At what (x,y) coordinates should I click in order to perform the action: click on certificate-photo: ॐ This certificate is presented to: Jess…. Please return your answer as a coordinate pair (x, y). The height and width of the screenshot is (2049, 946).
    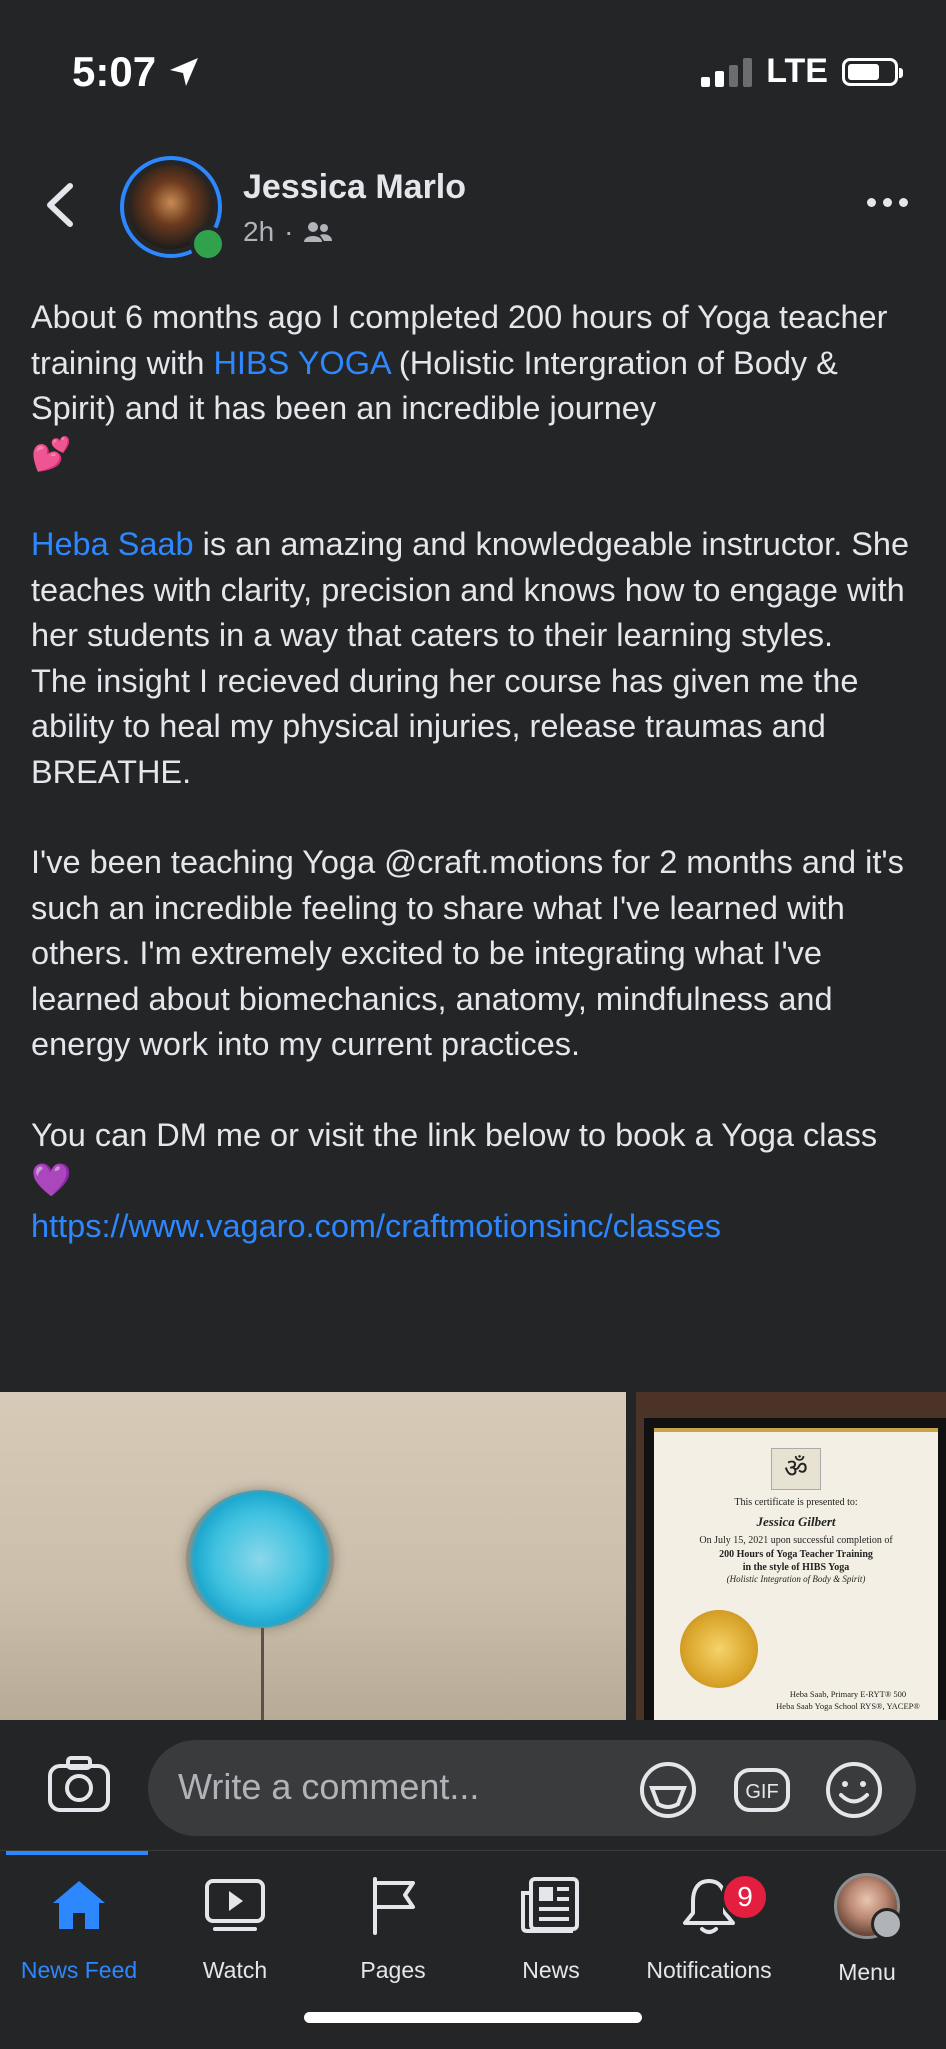
    Looking at the image, I should click on (791, 1556).